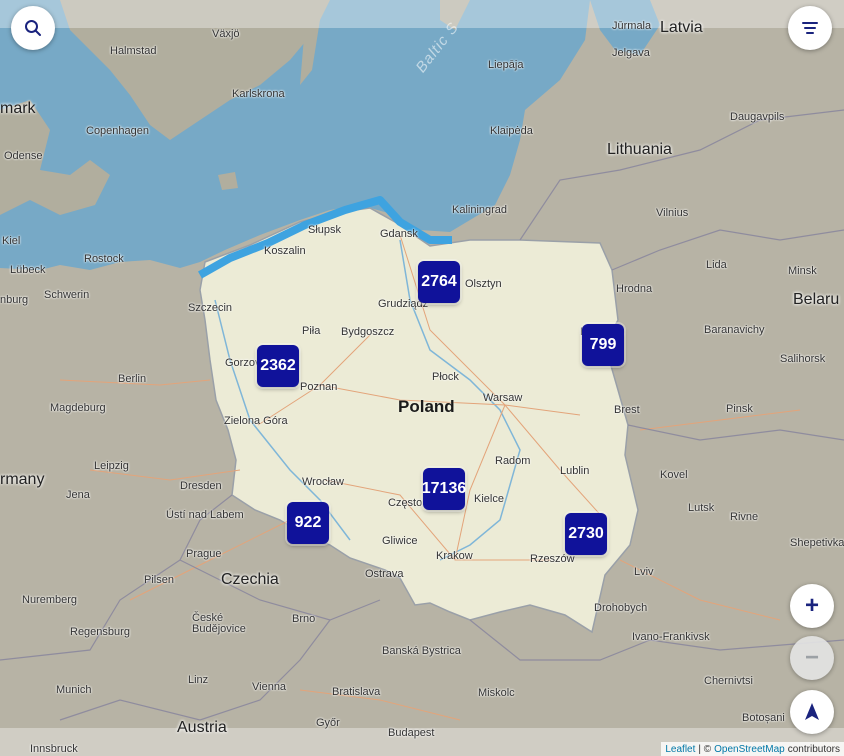 The width and height of the screenshot is (844, 756). Describe the element at coordinates (132, 379) in the screenshot. I see `city-label: Berlin` at that location.